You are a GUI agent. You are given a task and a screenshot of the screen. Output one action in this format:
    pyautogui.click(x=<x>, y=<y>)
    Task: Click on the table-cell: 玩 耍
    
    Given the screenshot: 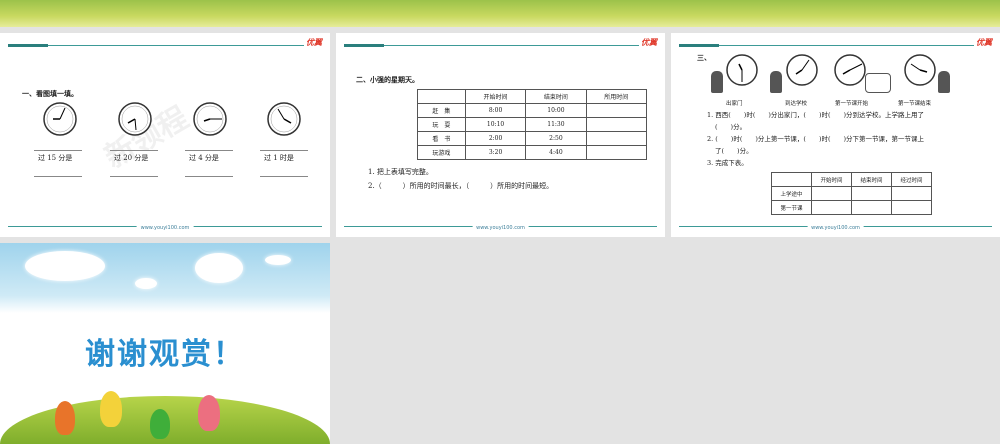 What is the action you would take?
    pyautogui.click(x=441, y=124)
    